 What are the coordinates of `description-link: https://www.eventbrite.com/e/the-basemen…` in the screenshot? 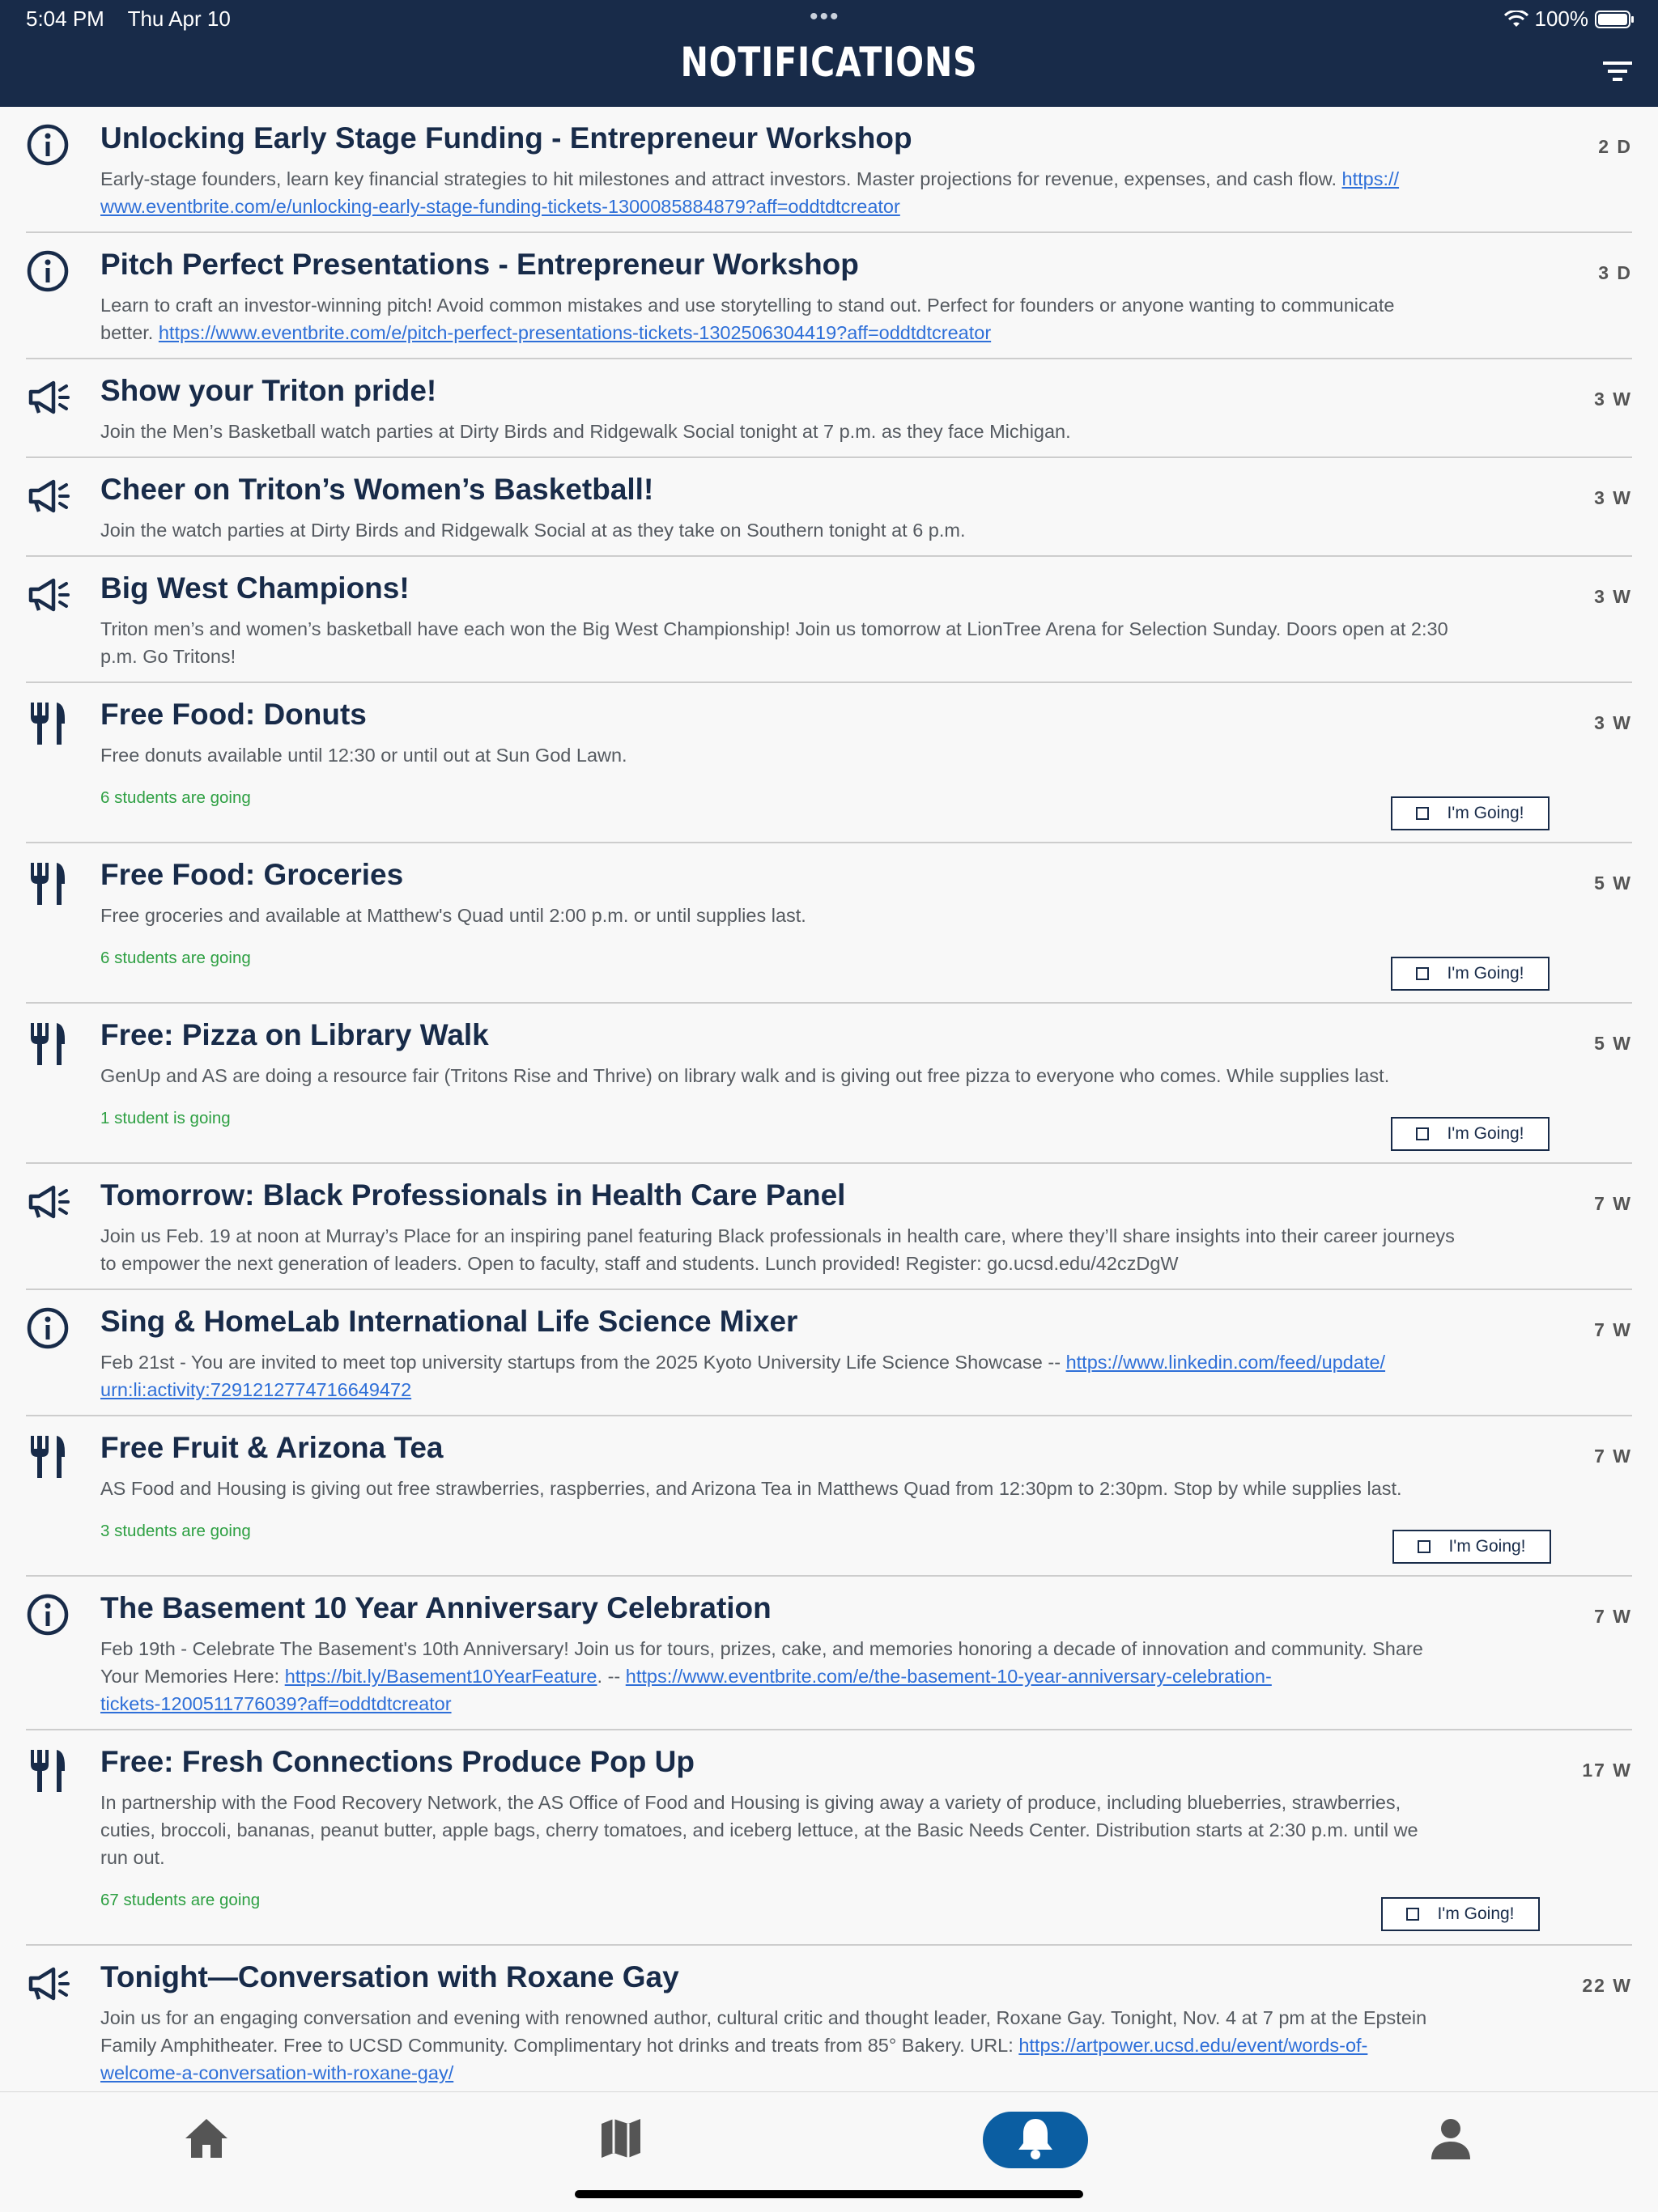 It's located at (949, 1676).